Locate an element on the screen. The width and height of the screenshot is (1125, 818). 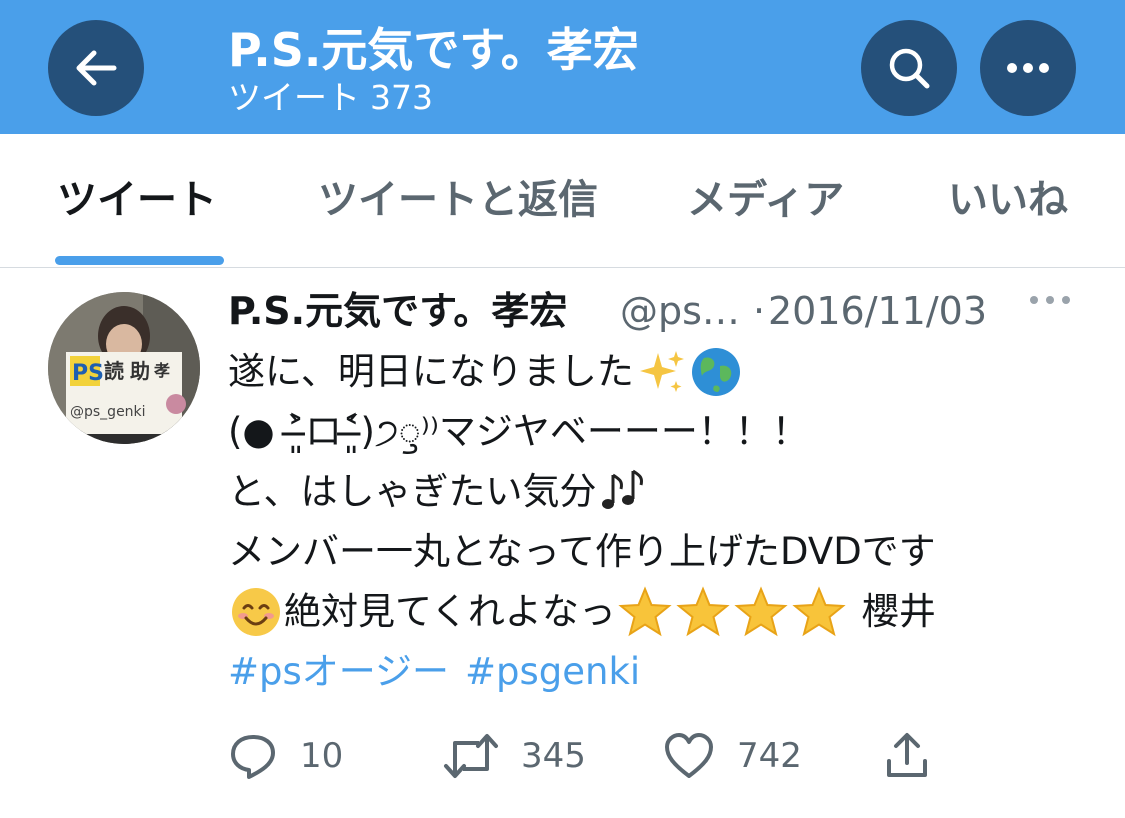
active-tab-indicator is located at coordinates (139, 260).